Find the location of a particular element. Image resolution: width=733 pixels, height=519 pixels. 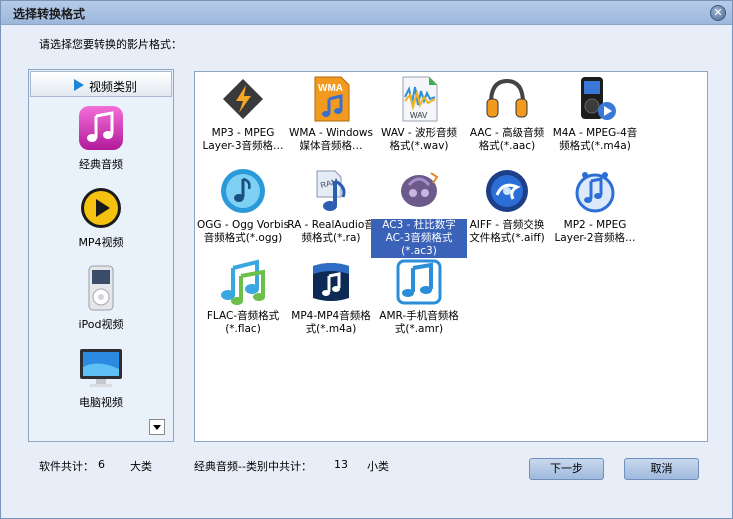

wav-file-icon: WAV is located at coordinates (420, 99).